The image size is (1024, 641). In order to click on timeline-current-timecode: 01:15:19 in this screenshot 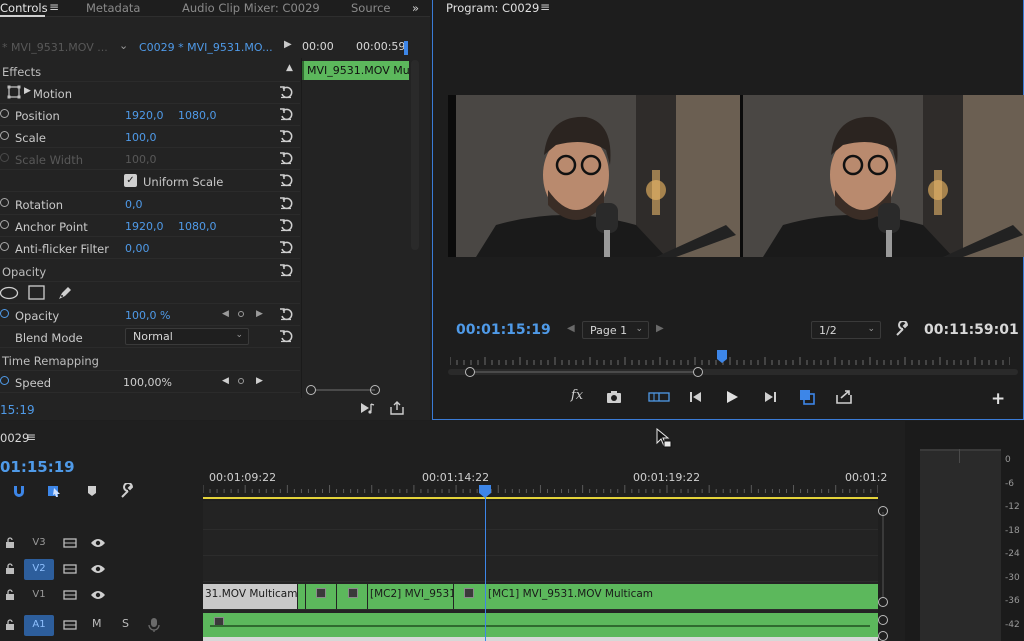, I will do `click(37, 467)`.